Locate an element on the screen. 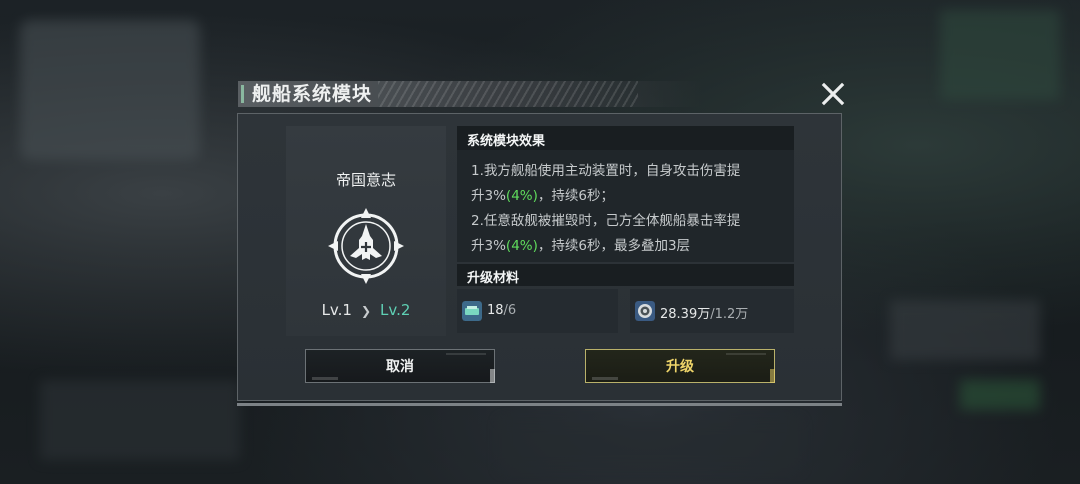 The image size is (1080, 484). level-row: Lv.1 ❯ Lv.2 is located at coordinates (366, 310).